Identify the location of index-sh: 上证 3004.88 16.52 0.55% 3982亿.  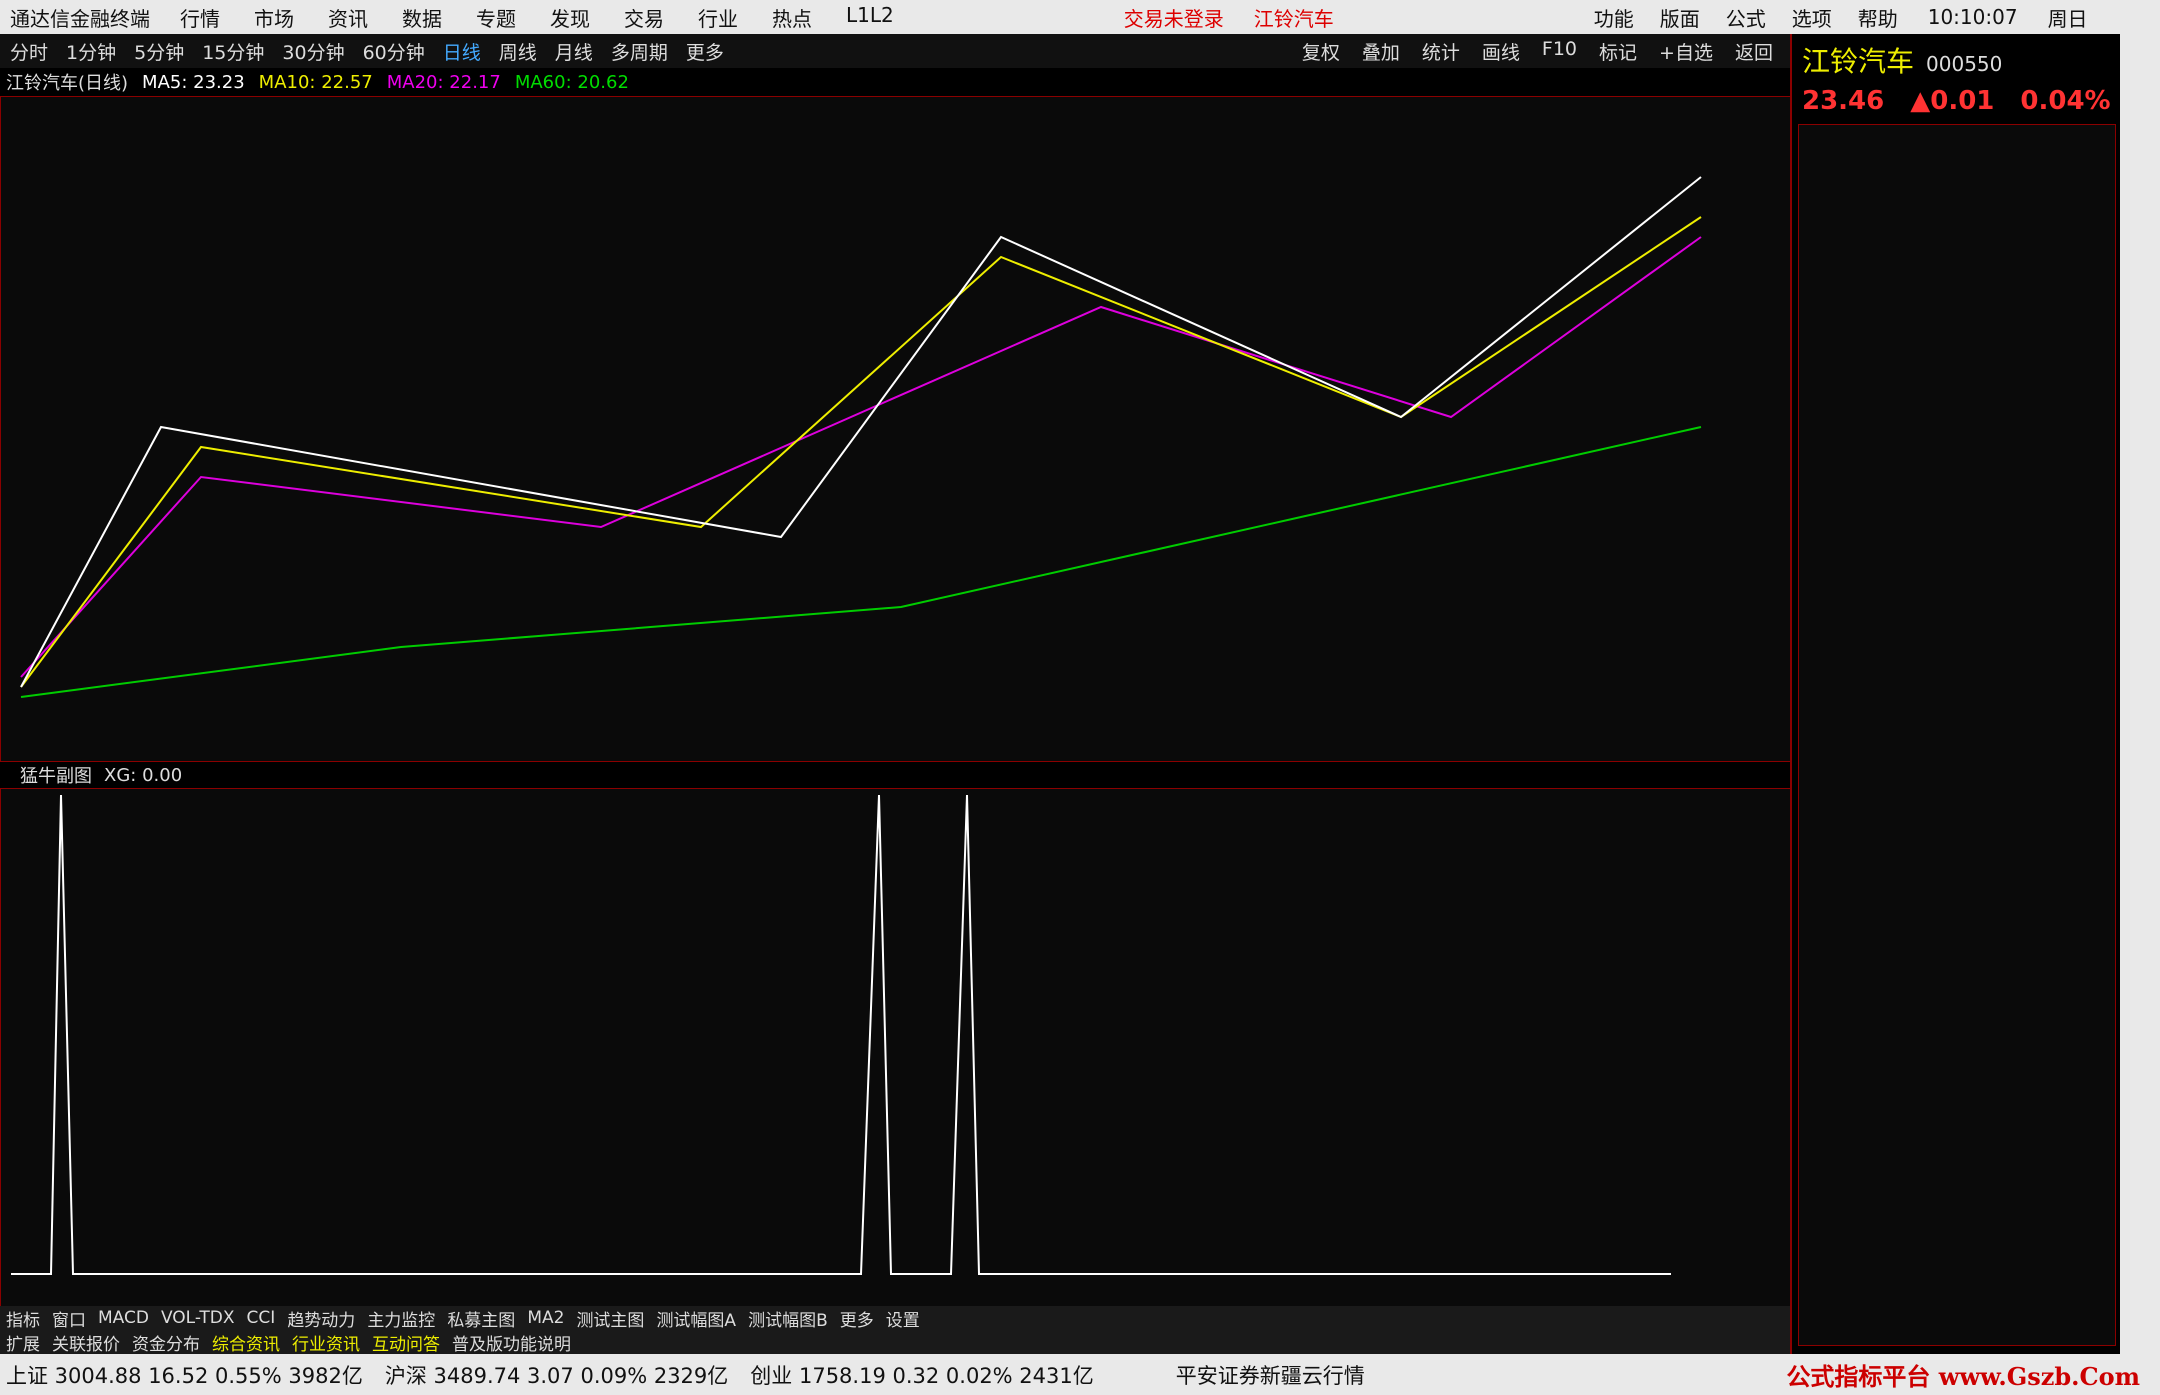
(184, 1375).